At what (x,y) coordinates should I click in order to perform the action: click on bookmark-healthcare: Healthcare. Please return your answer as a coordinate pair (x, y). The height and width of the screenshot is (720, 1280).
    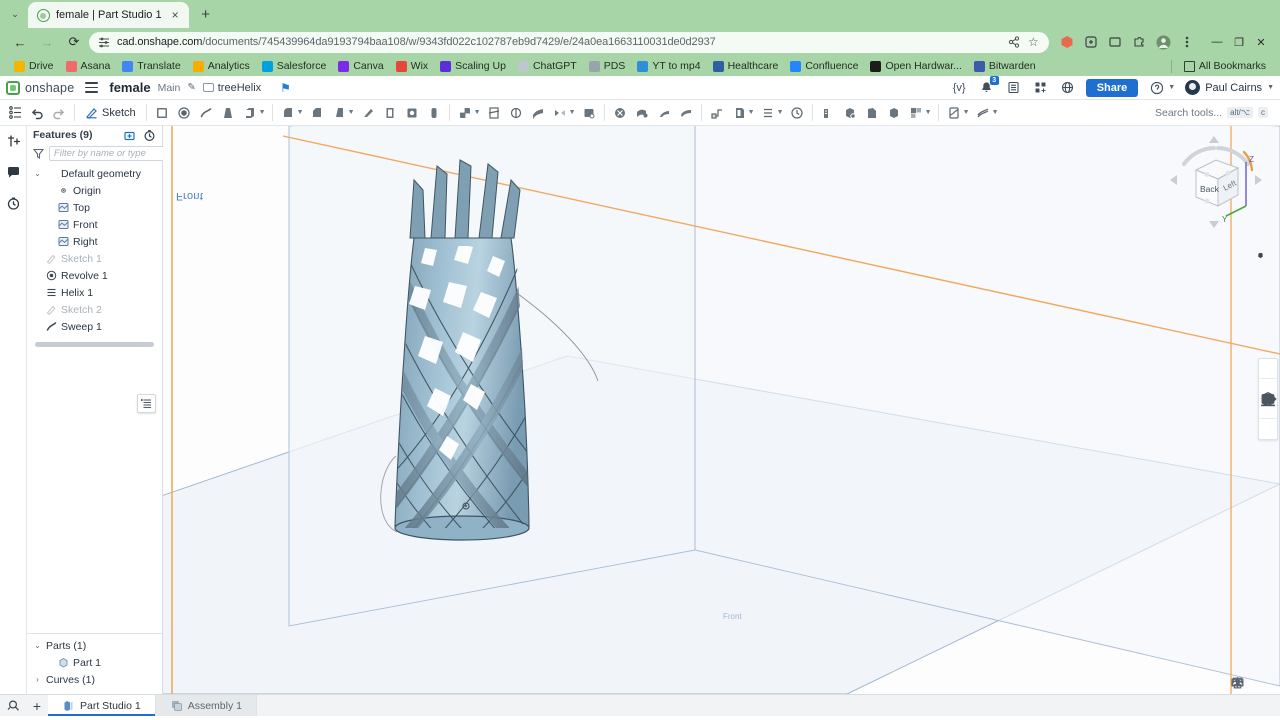
    Looking at the image, I should click on (746, 66).